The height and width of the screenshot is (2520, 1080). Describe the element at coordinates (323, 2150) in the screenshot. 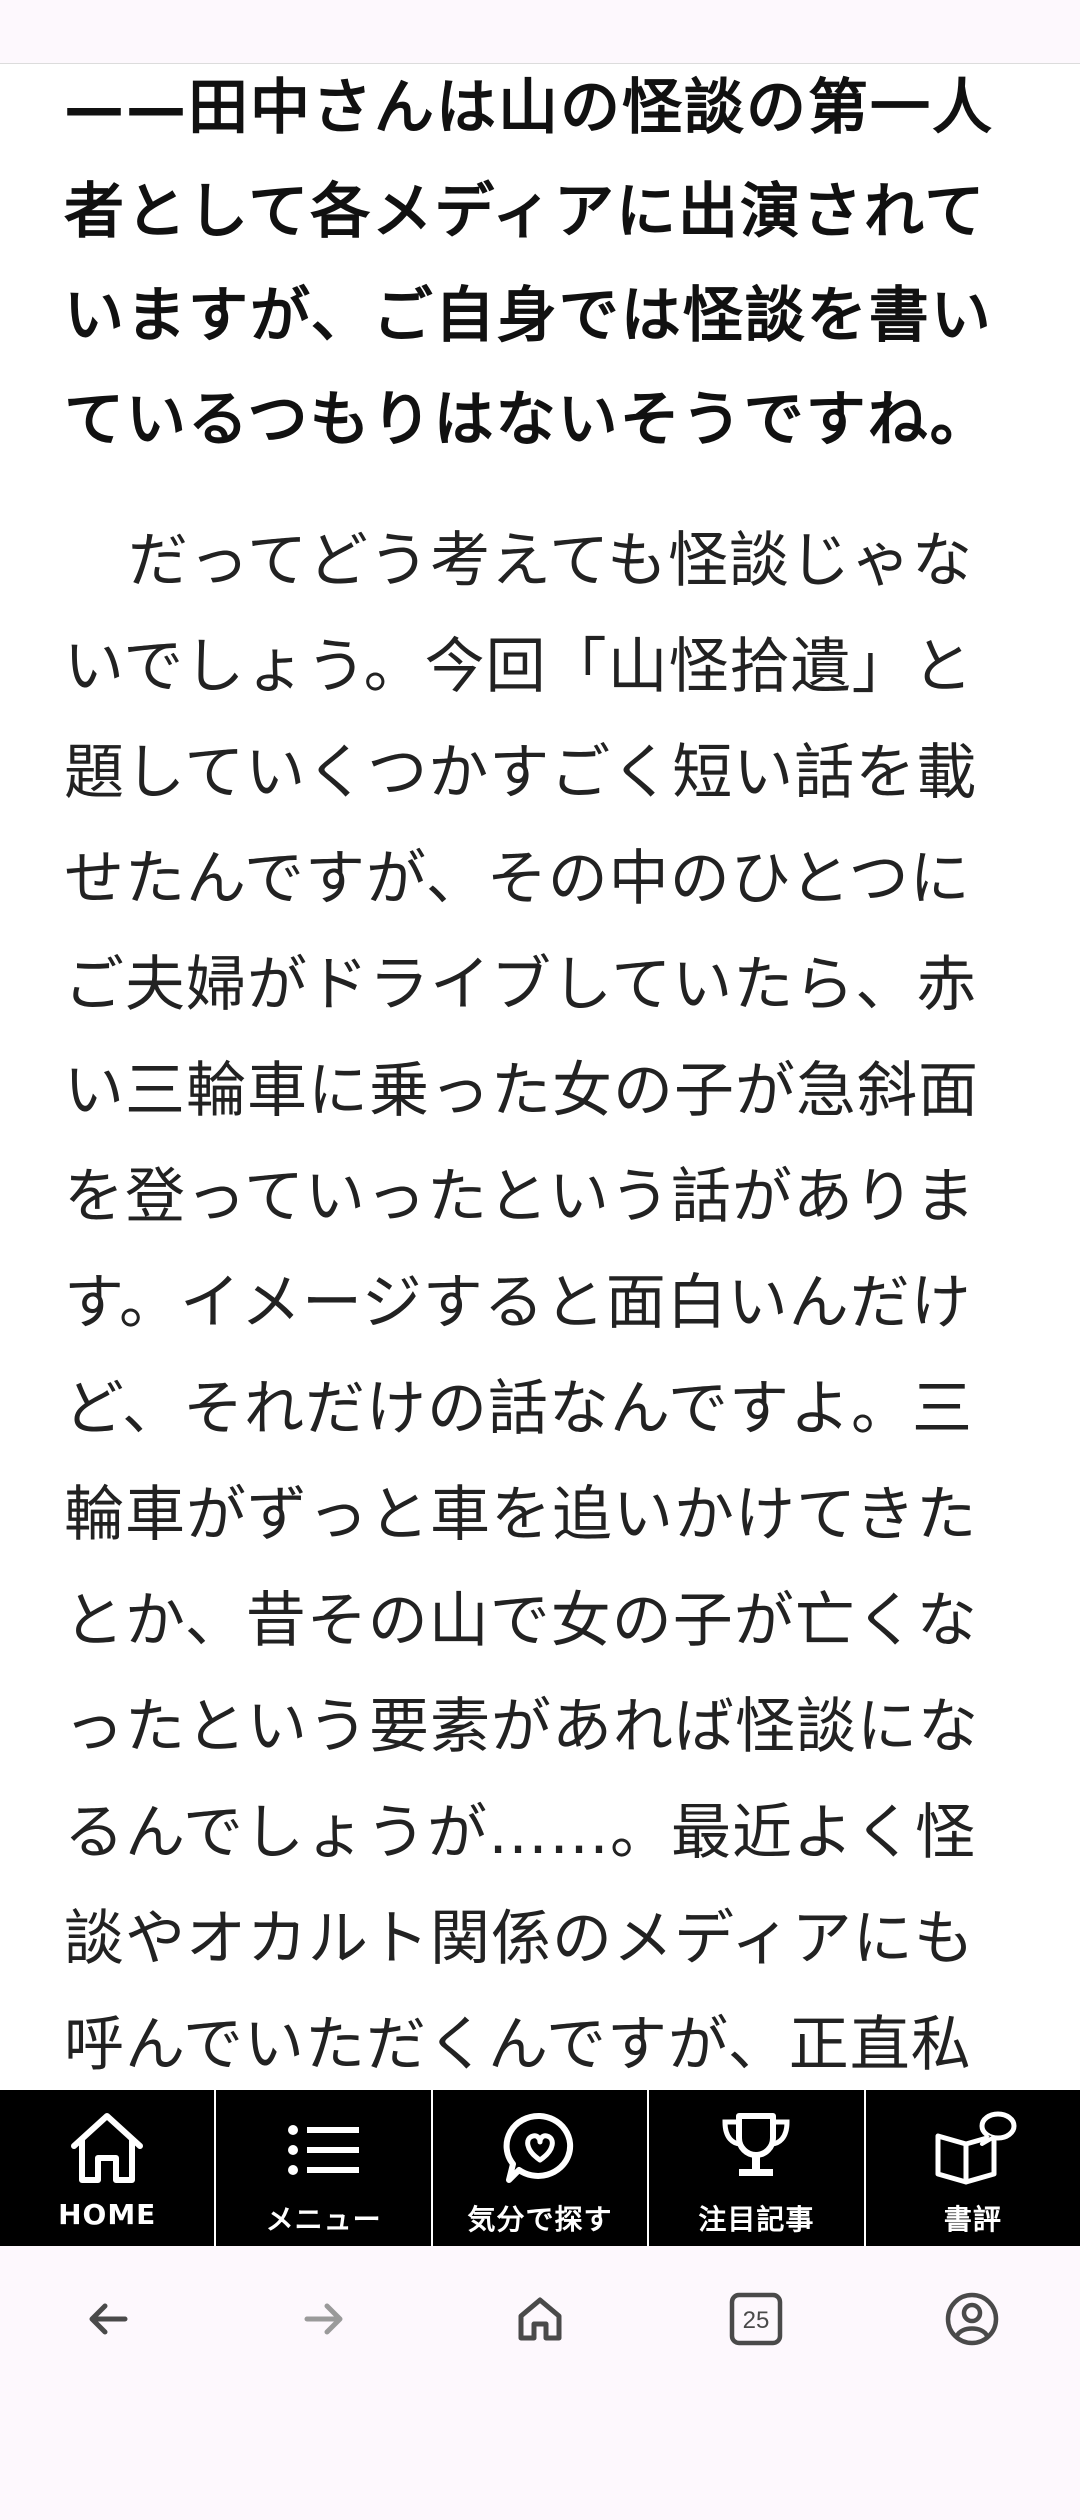

I see `menu-icon` at that location.